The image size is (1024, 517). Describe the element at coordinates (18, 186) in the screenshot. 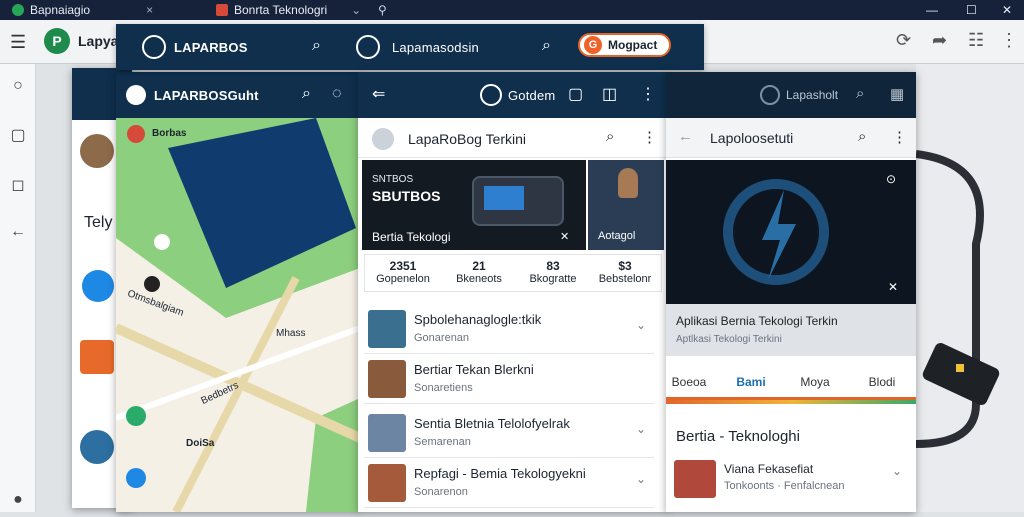

I see `message-icon: ◻` at that location.